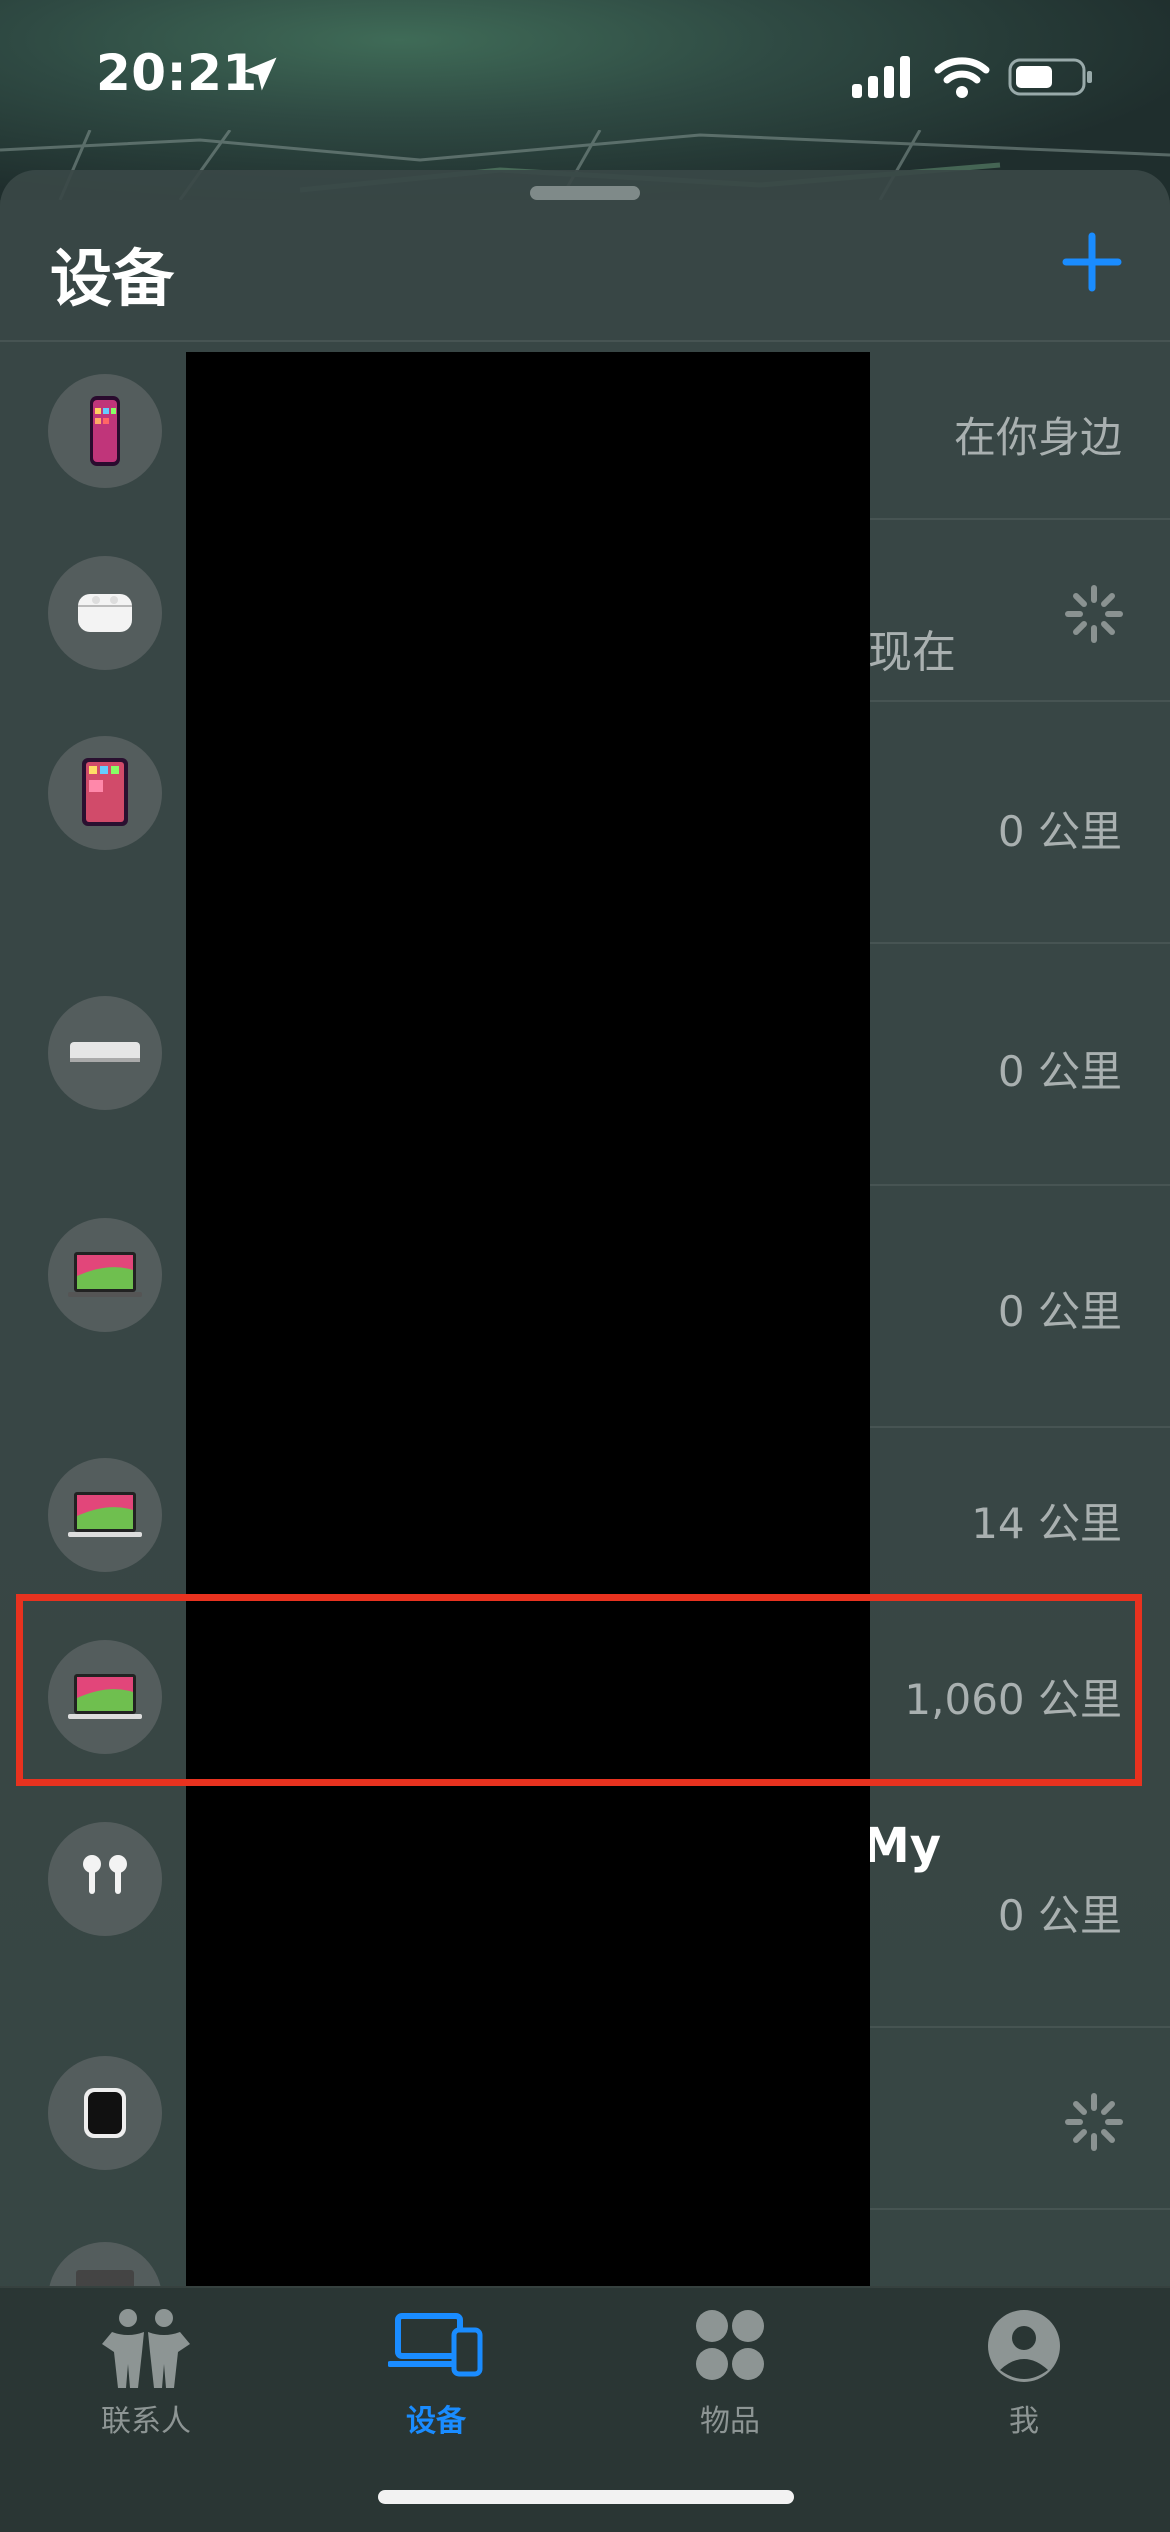 This screenshot has height=2532, width=1170. I want to click on tab-me: 我, so click(1024, 2378).